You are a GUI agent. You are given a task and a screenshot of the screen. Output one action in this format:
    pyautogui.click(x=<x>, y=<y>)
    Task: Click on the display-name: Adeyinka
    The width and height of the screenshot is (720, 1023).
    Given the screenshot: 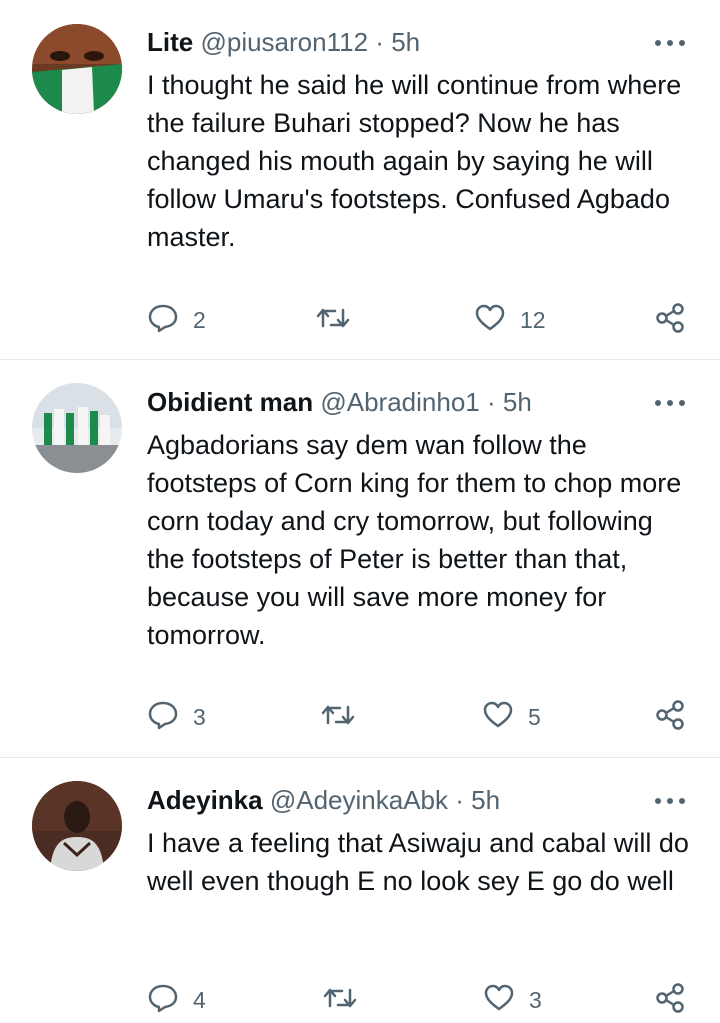 What is the action you would take?
    pyautogui.click(x=205, y=800)
    